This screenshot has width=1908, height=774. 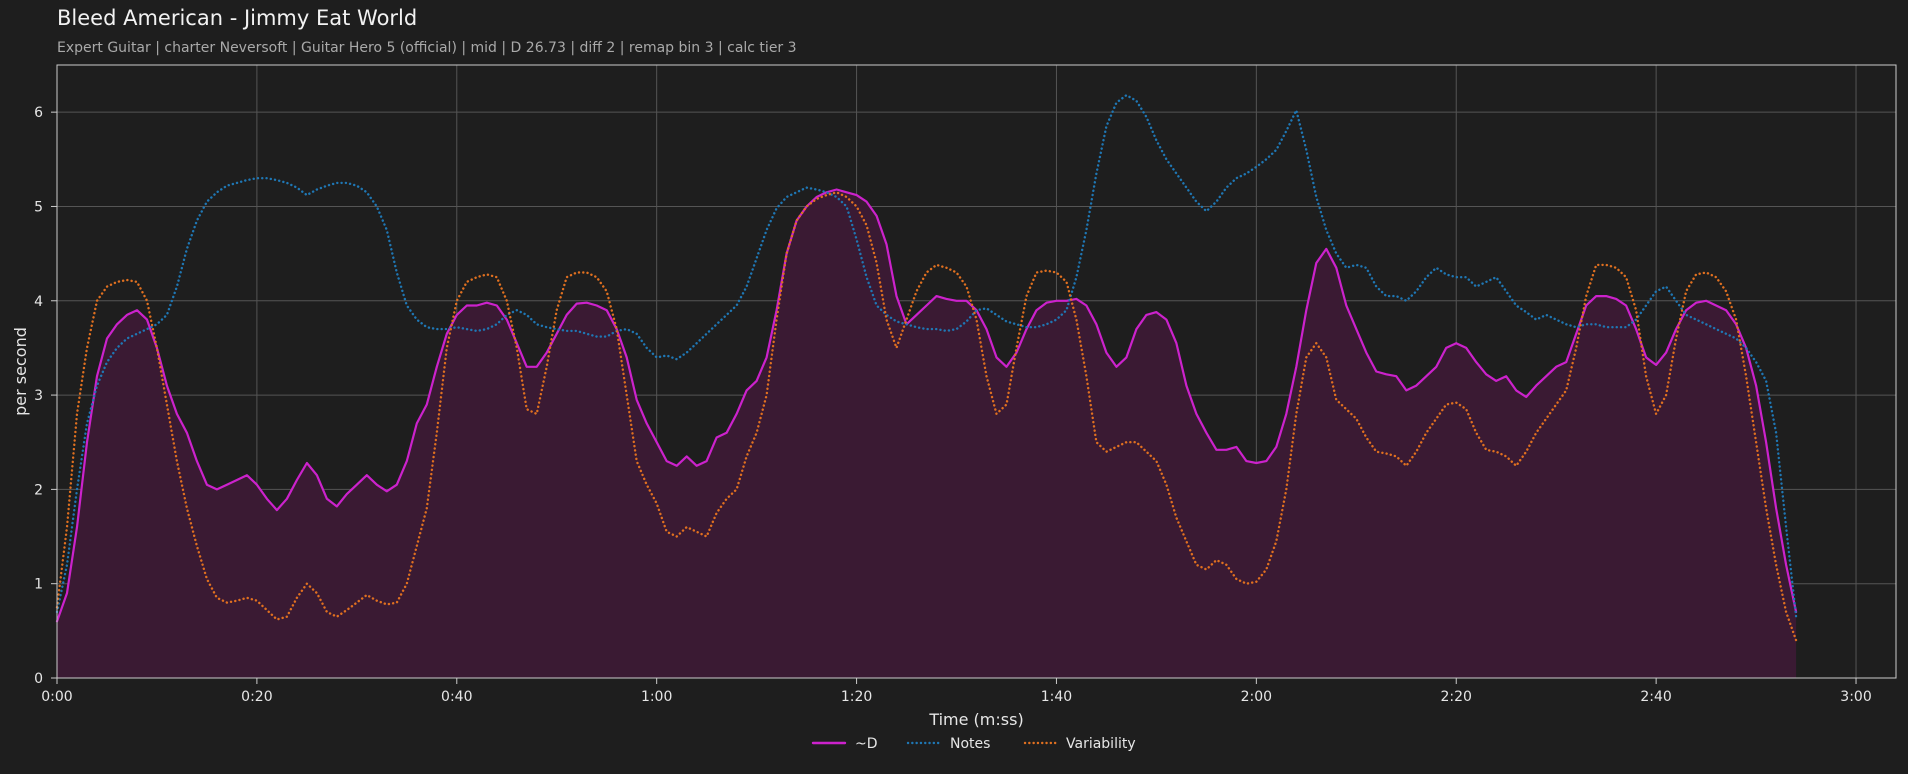 What do you see at coordinates (38, 396) in the screenshot?
I see `y-tick-label: 3` at bounding box center [38, 396].